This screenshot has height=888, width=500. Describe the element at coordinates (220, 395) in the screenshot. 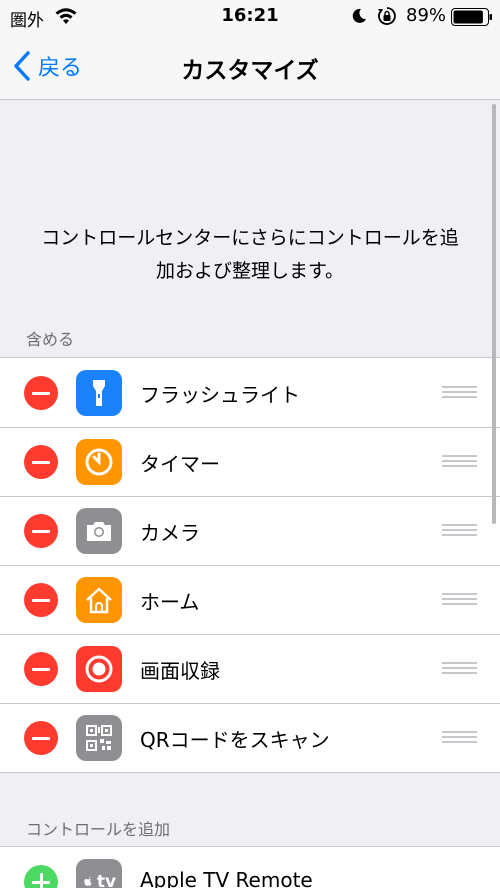

I see `control-label: フラッシュライト` at that location.